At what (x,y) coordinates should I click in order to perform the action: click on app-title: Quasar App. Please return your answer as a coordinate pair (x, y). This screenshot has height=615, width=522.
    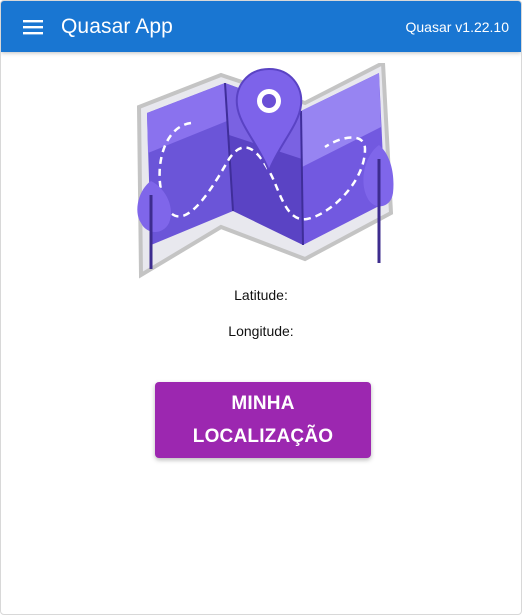
    Looking at the image, I should click on (117, 26).